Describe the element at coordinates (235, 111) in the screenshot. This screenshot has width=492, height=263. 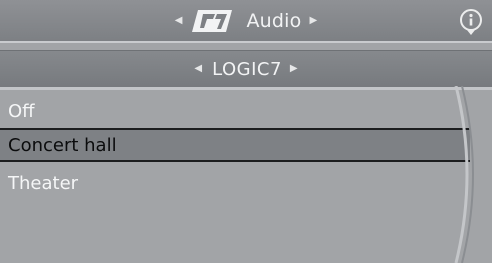
I see `list-item-off: Off` at that location.